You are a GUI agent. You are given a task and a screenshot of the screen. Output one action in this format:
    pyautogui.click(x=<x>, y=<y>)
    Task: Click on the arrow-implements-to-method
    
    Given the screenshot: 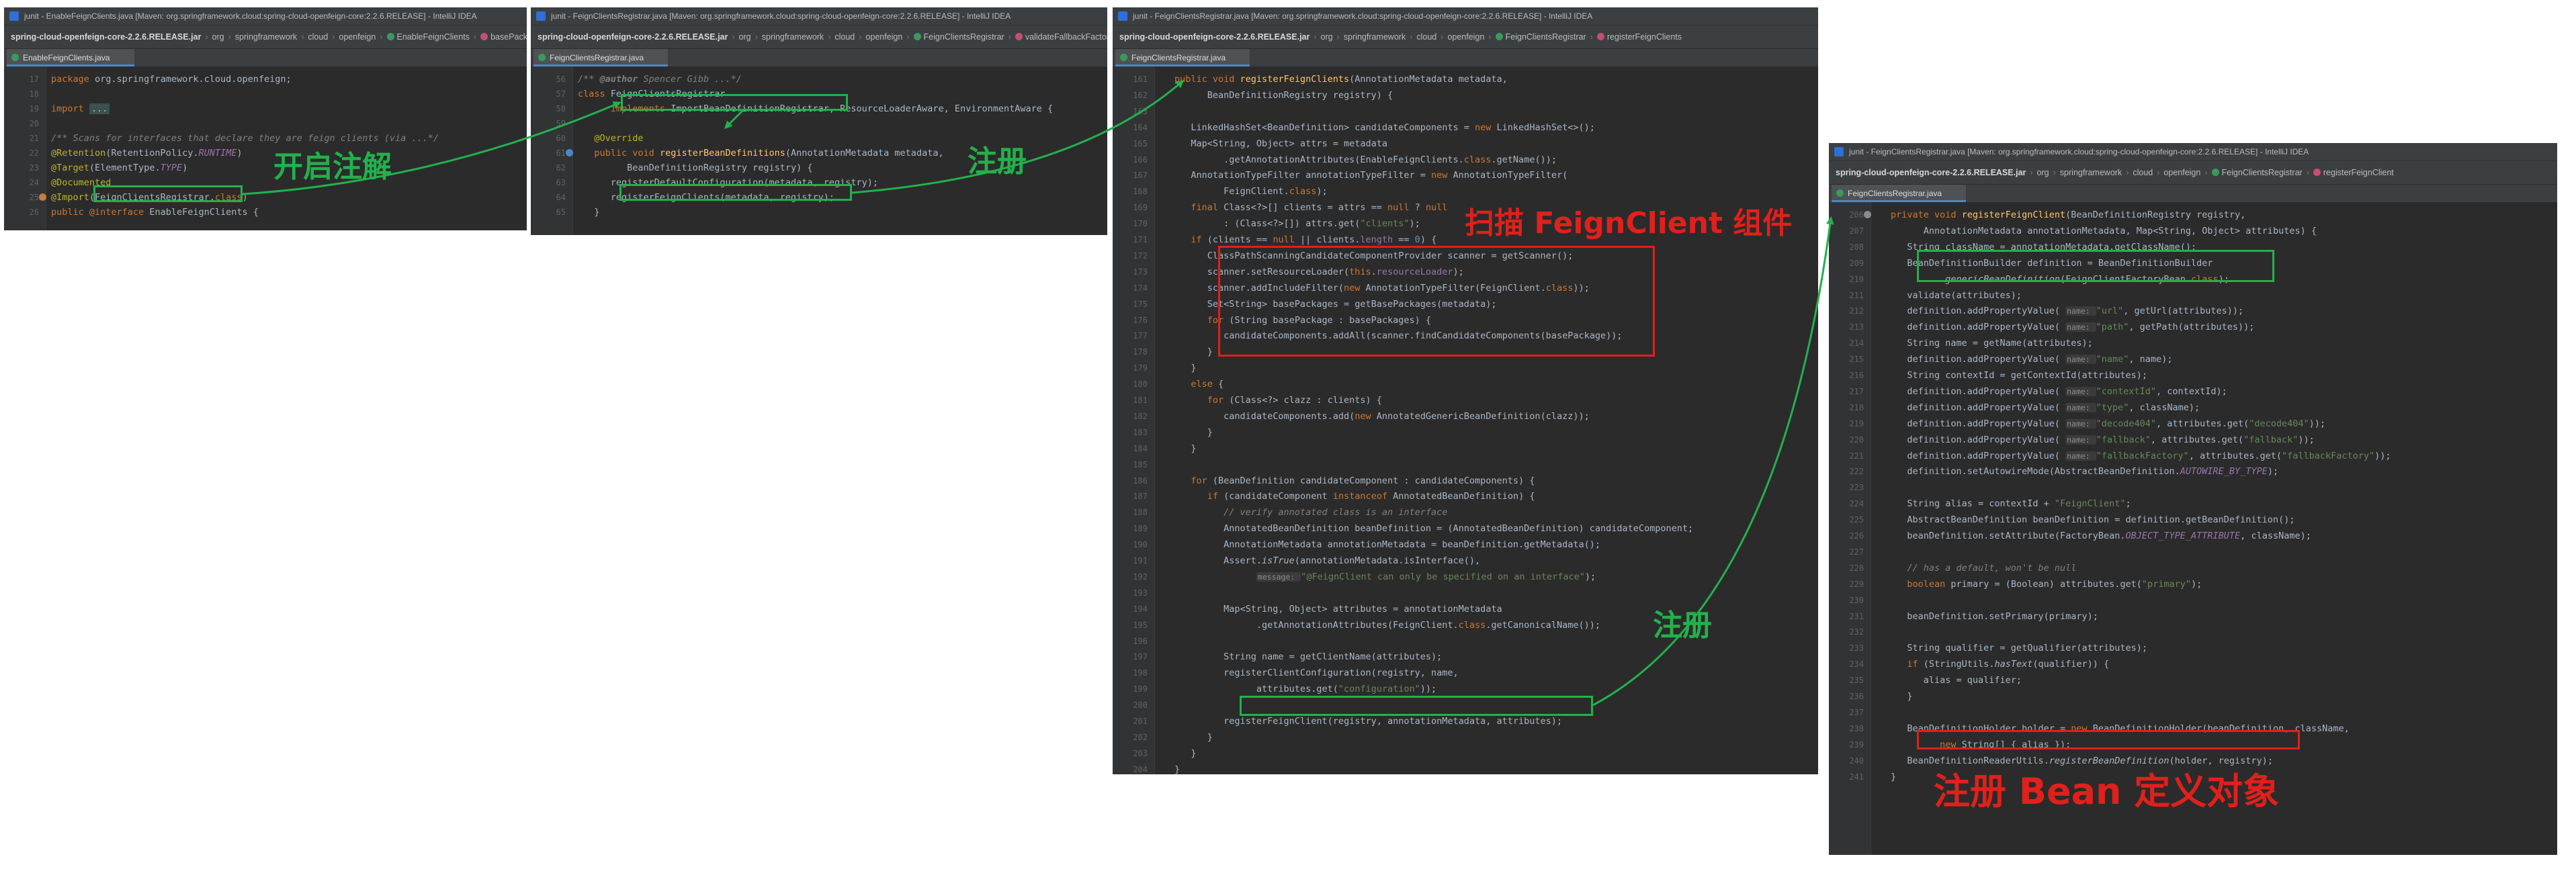 What is the action you would take?
    pyautogui.click(x=734, y=120)
    